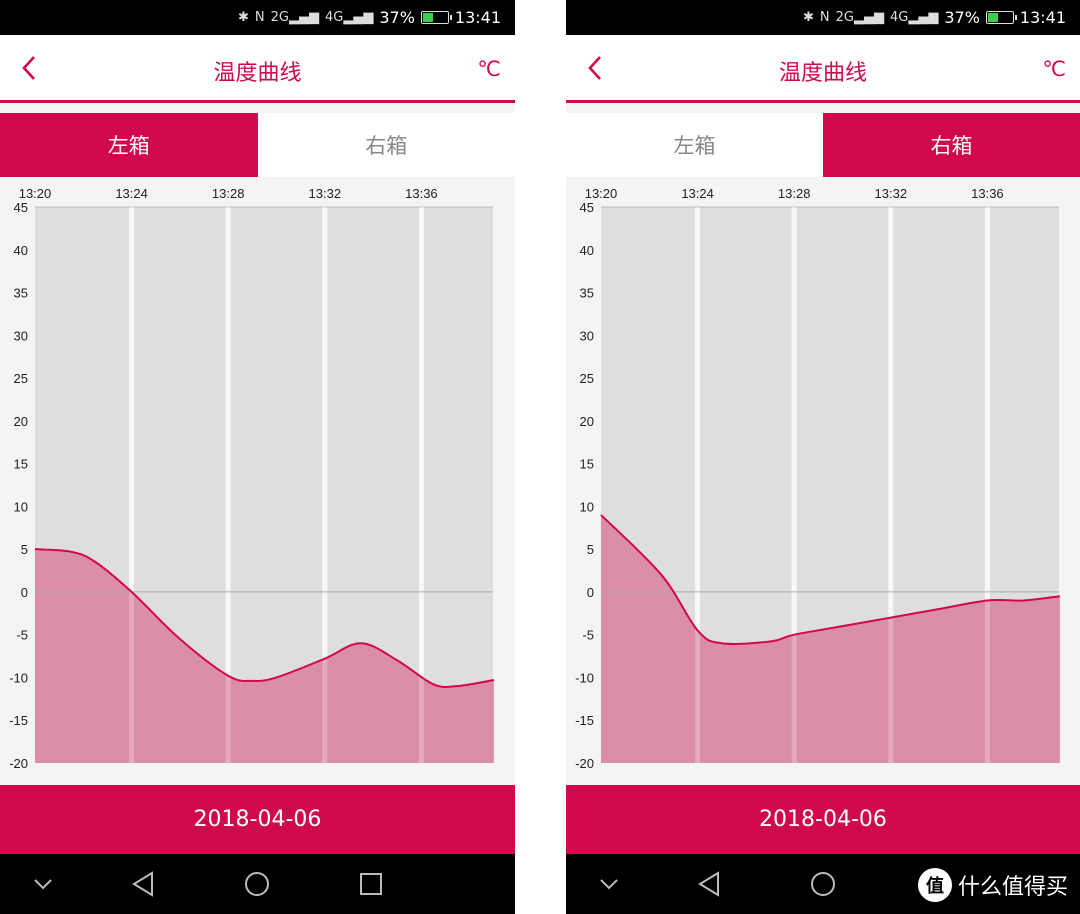 The height and width of the screenshot is (914, 1080). What do you see at coordinates (371, 884) in the screenshot?
I see `recents-square-icon` at bounding box center [371, 884].